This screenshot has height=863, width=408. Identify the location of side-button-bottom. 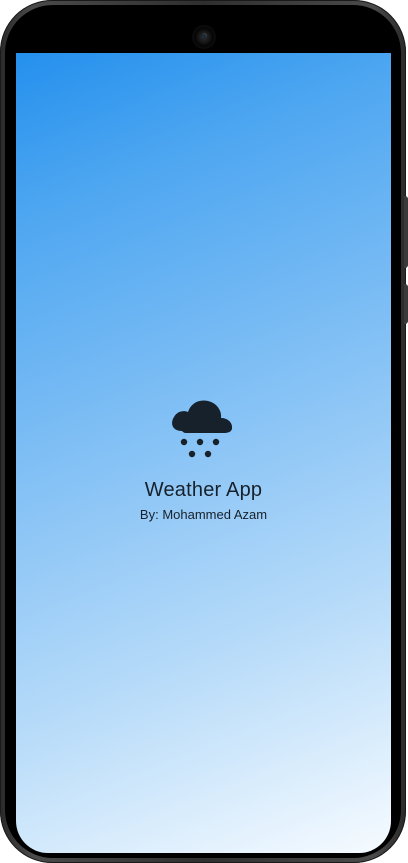
(406, 304).